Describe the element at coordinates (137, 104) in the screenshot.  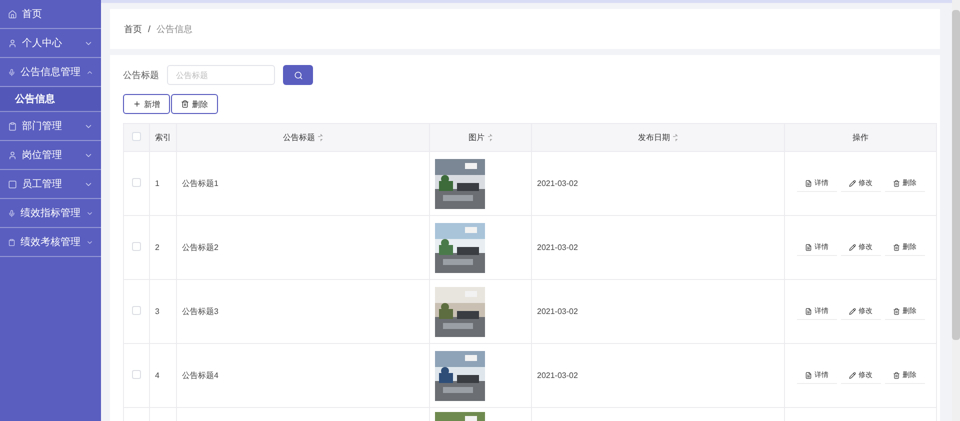
I see `plus-icon` at that location.